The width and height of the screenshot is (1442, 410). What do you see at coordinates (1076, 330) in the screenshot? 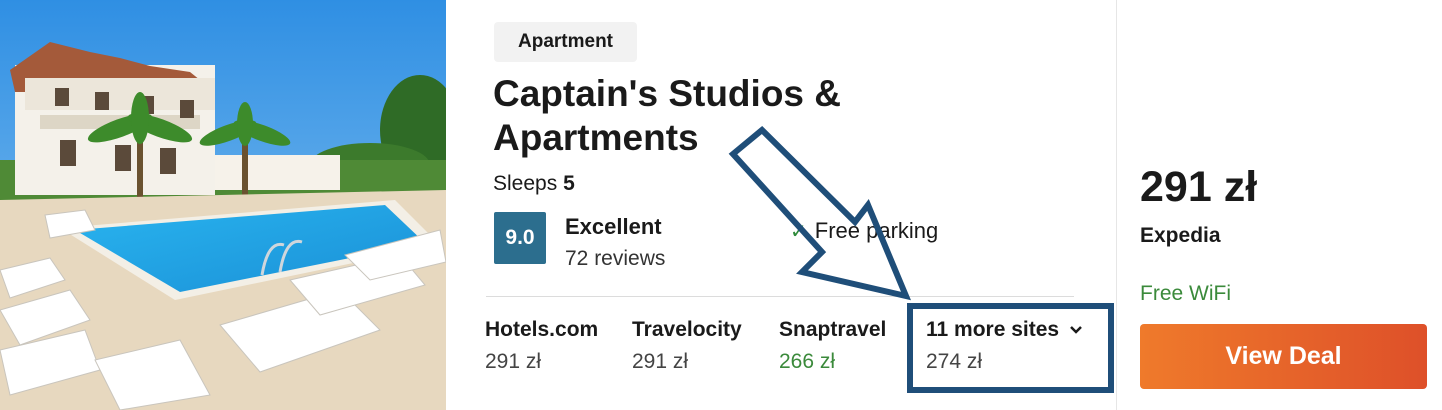
I see `chevron-down-icon` at bounding box center [1076, 330].